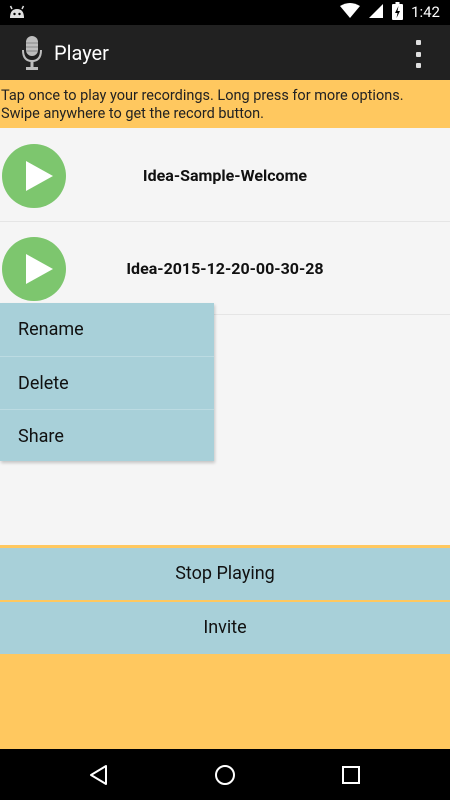  What do you see at coordinates (376, 13) in the screenshot?
I see `signal-icon` at bounding box center [376, 13].